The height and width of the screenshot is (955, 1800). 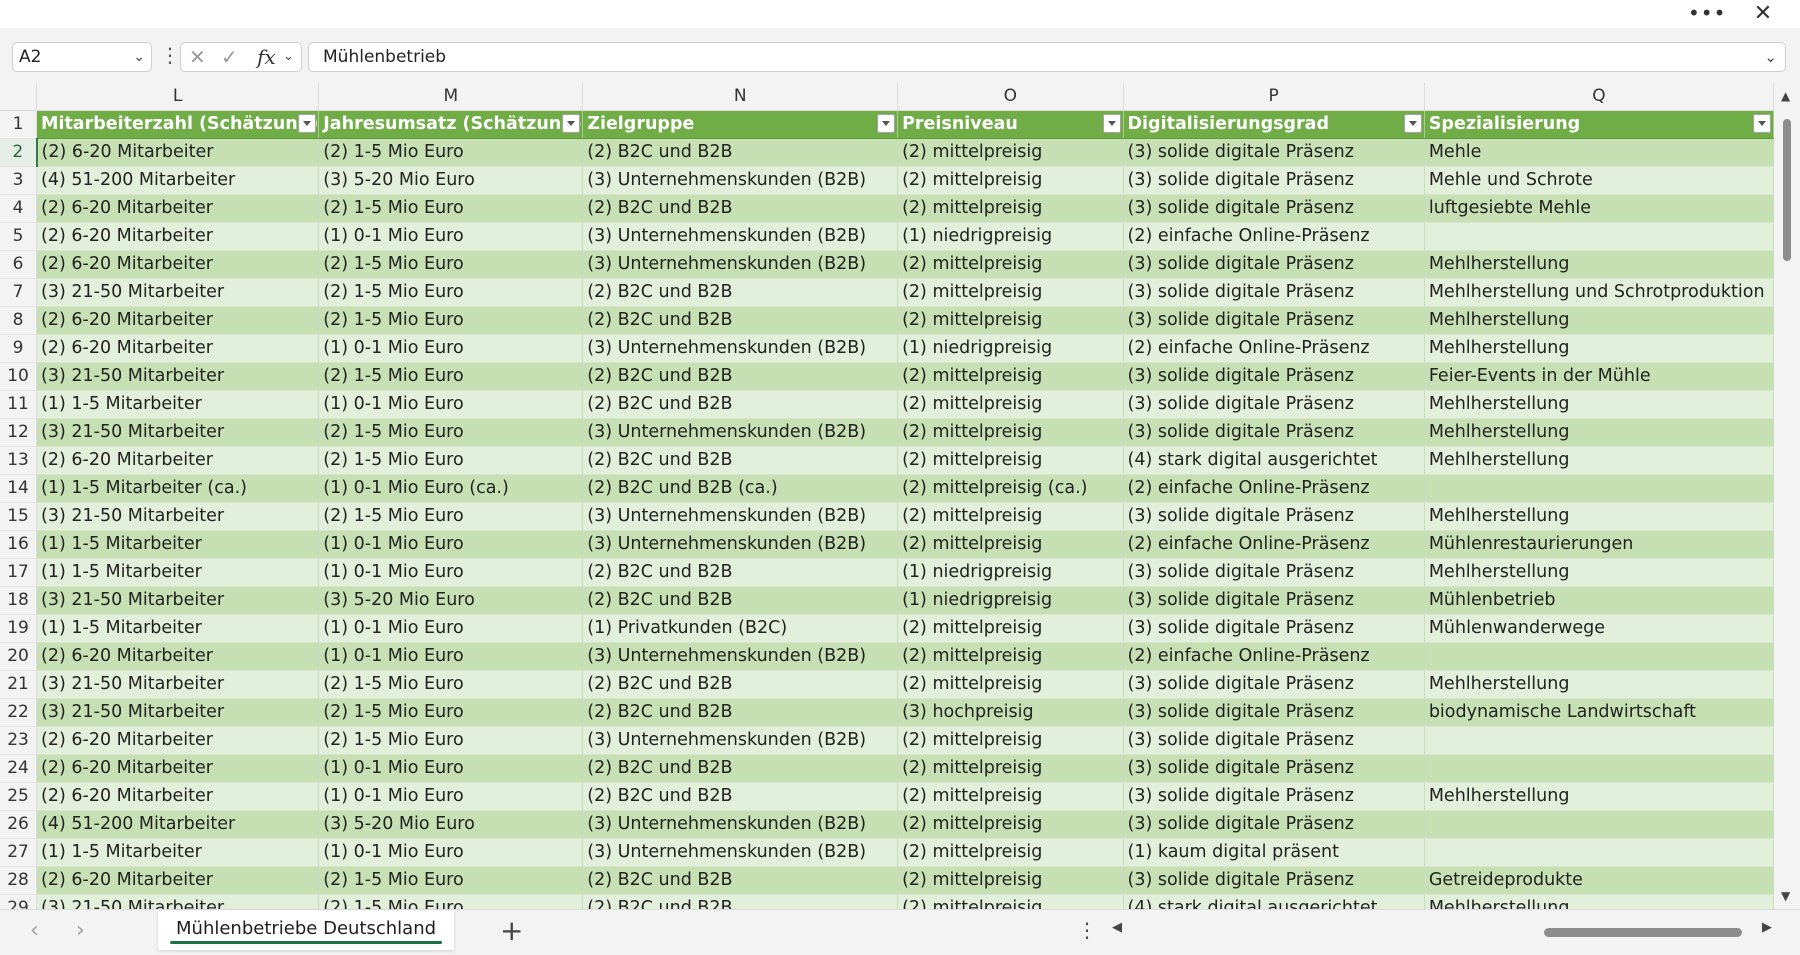 I want to click on row-number: 12, so click(x=19, y=432).